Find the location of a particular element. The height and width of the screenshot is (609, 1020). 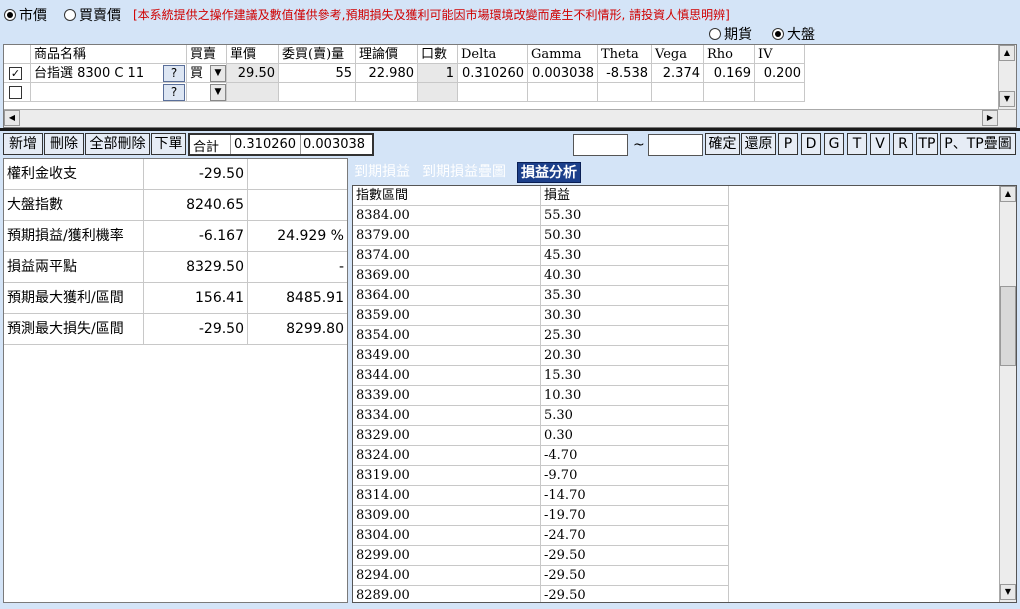

grid-cell-rho: 0.169 is located at coordinates (729, 73).